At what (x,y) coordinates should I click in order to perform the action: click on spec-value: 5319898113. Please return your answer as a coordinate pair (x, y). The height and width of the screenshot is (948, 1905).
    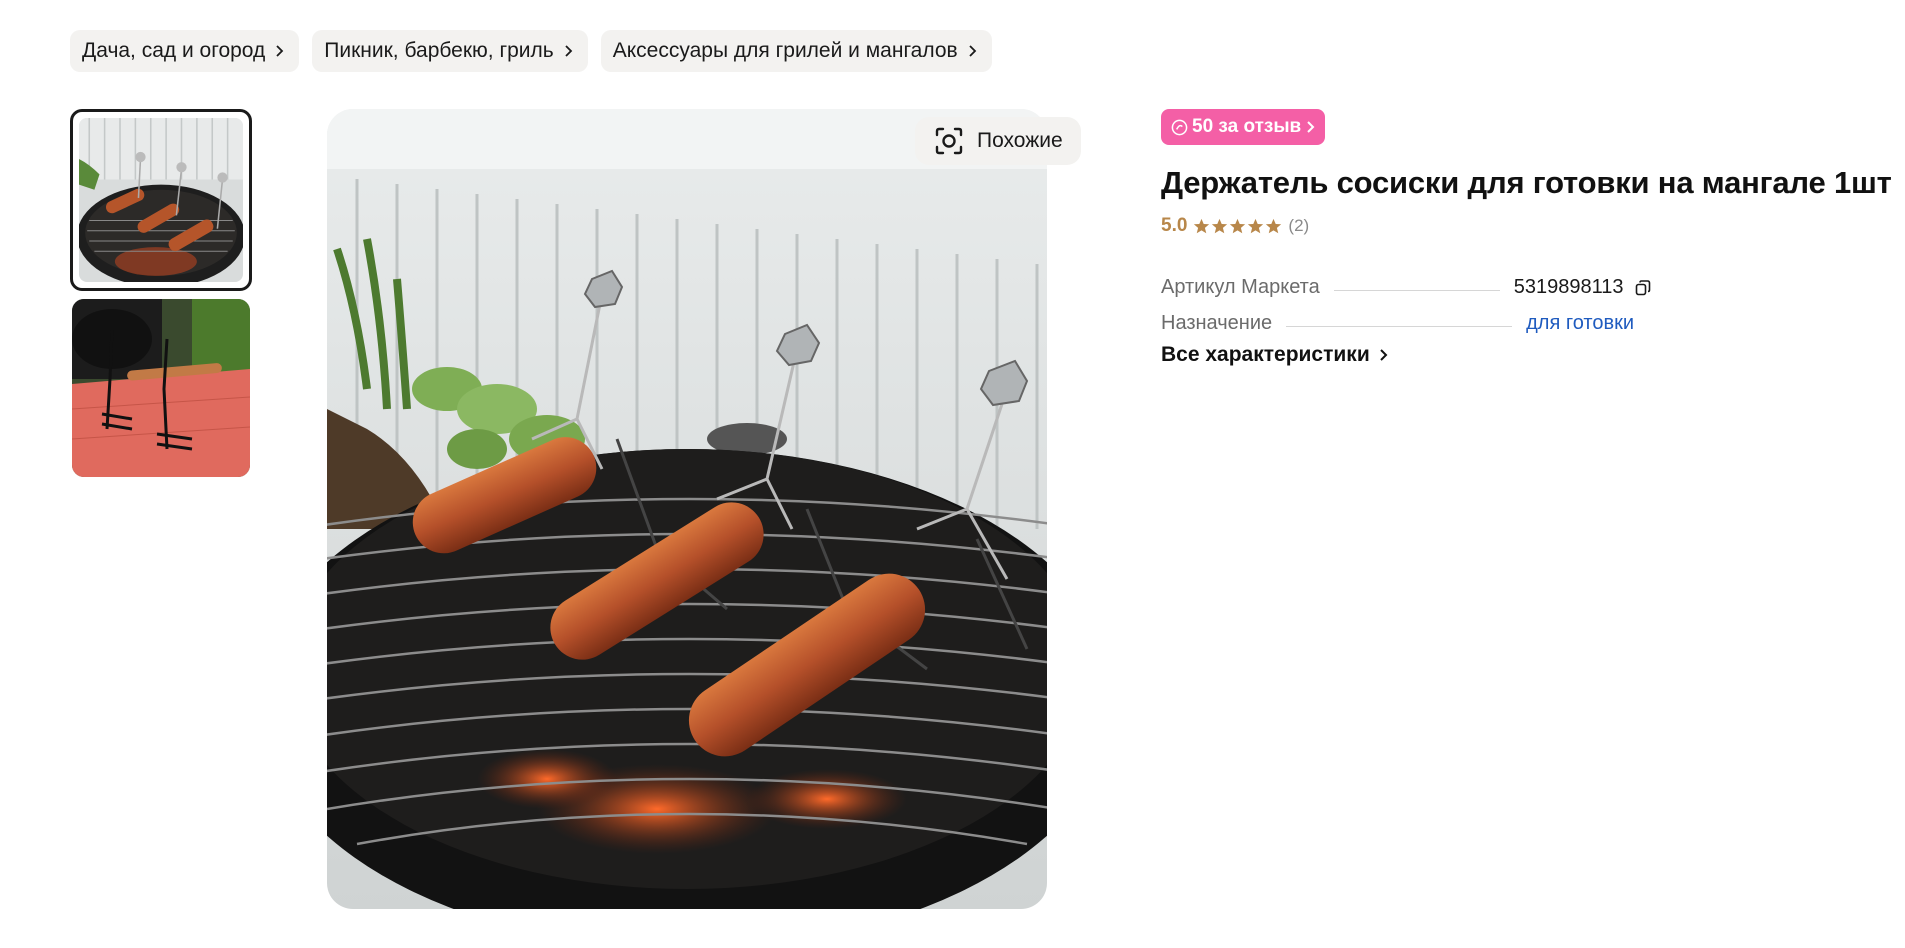
    Looking at the image, I should click on (1583, 287).